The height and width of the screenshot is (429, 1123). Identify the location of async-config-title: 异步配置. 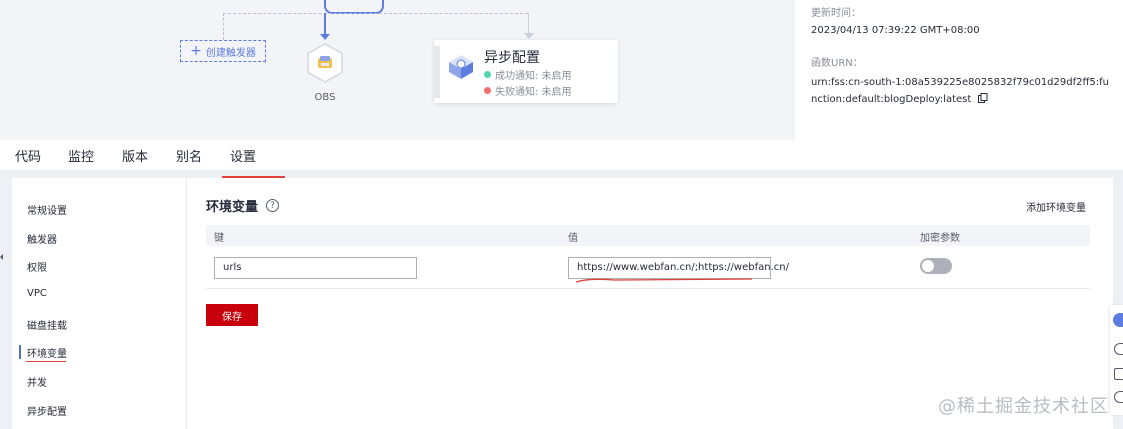
(512, 58).